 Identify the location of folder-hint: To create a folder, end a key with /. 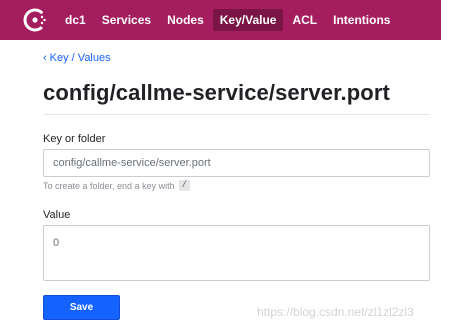
(116, 185).